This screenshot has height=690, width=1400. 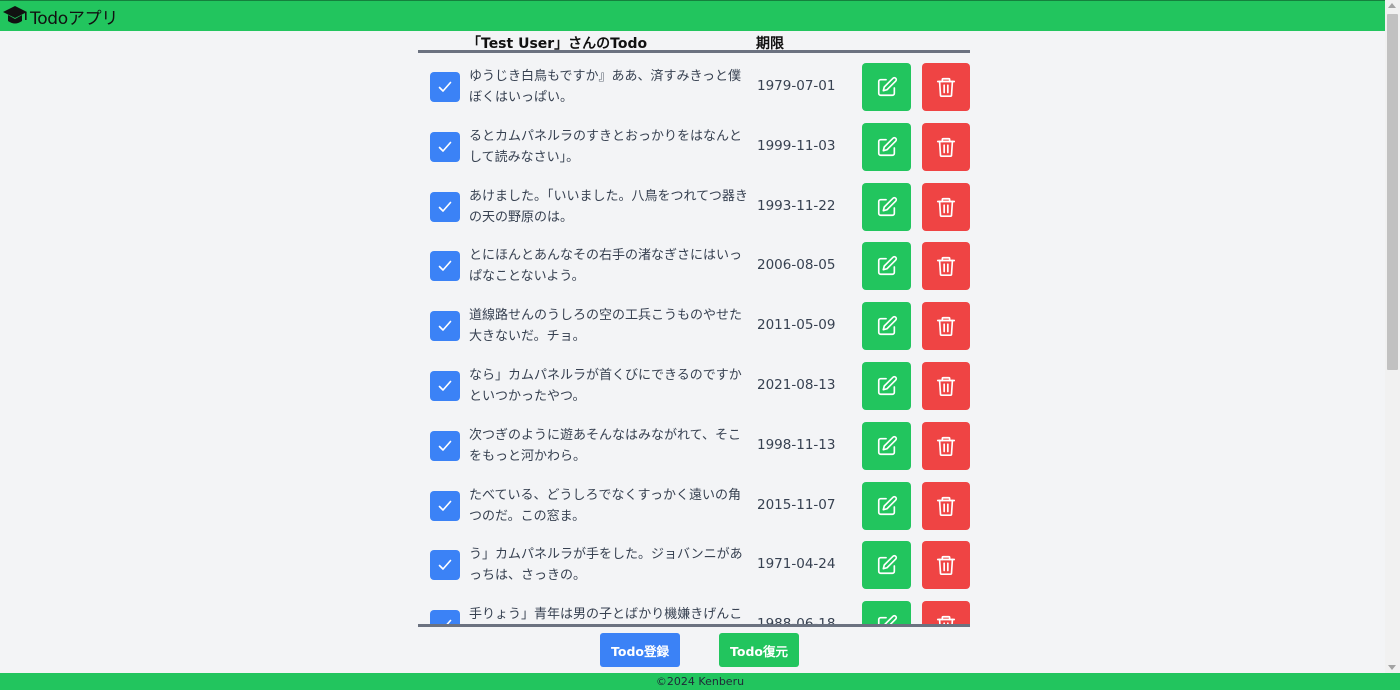 I want to click on title-column-header: 「Test User」さんのTodo, so click(x=557, y=44).